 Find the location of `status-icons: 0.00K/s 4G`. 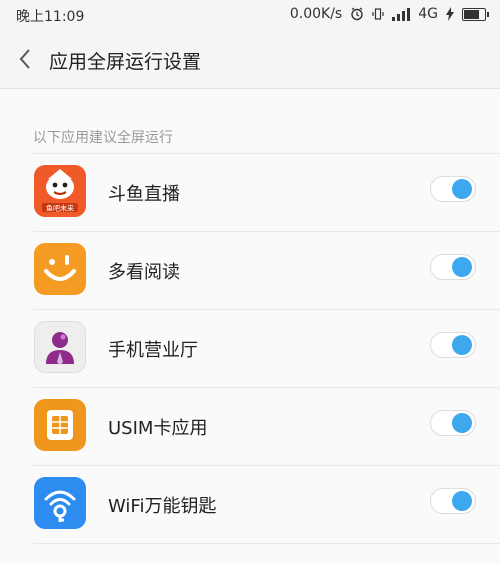

status-icons: 0.00K/s 4G is located at coordinates (389, 14).